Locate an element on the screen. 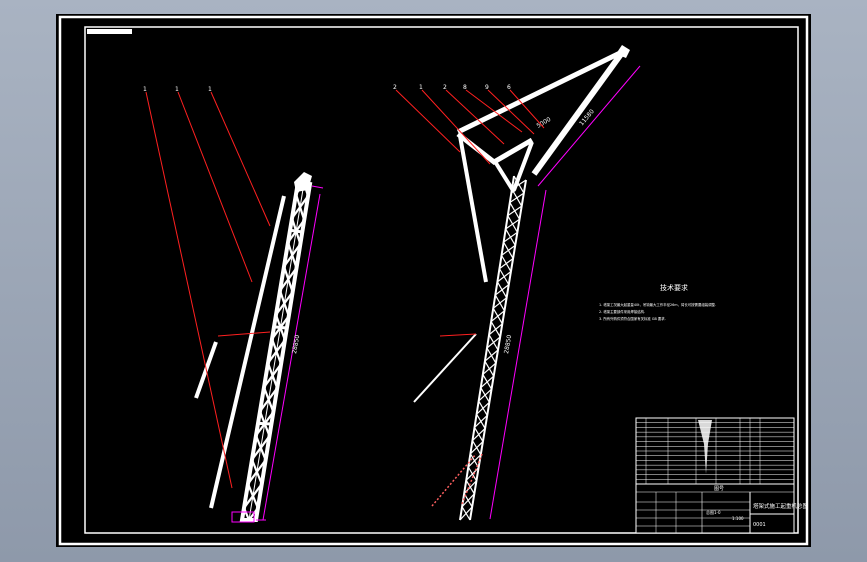 The image size is (867, 562). title-block-scale: 1:100 is located at coordinates (738, 518).